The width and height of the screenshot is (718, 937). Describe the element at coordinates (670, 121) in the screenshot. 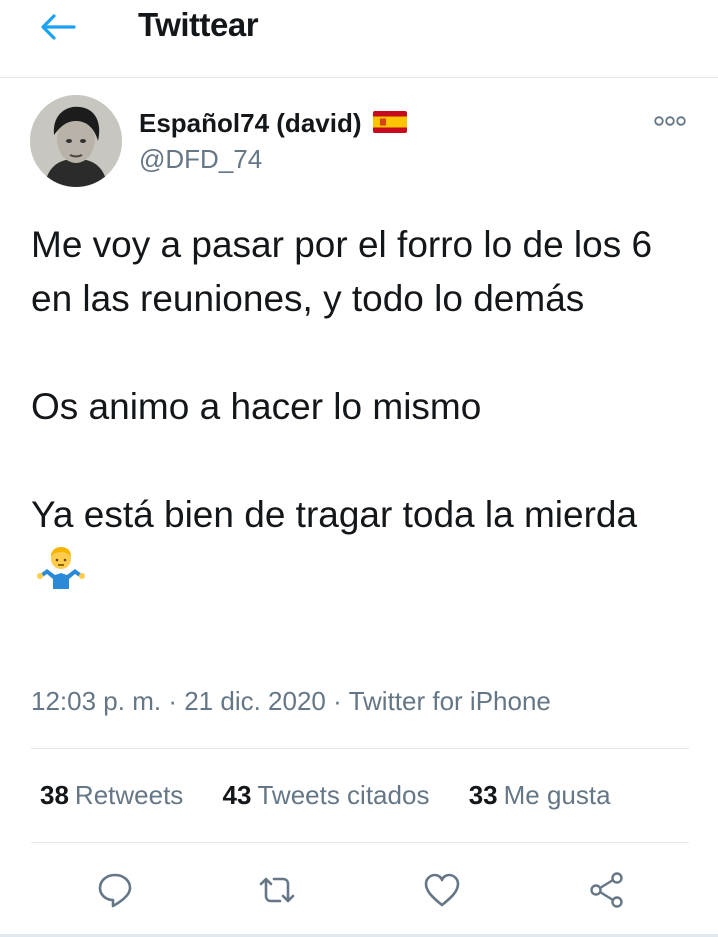

I see `more-options-icon` at that location.